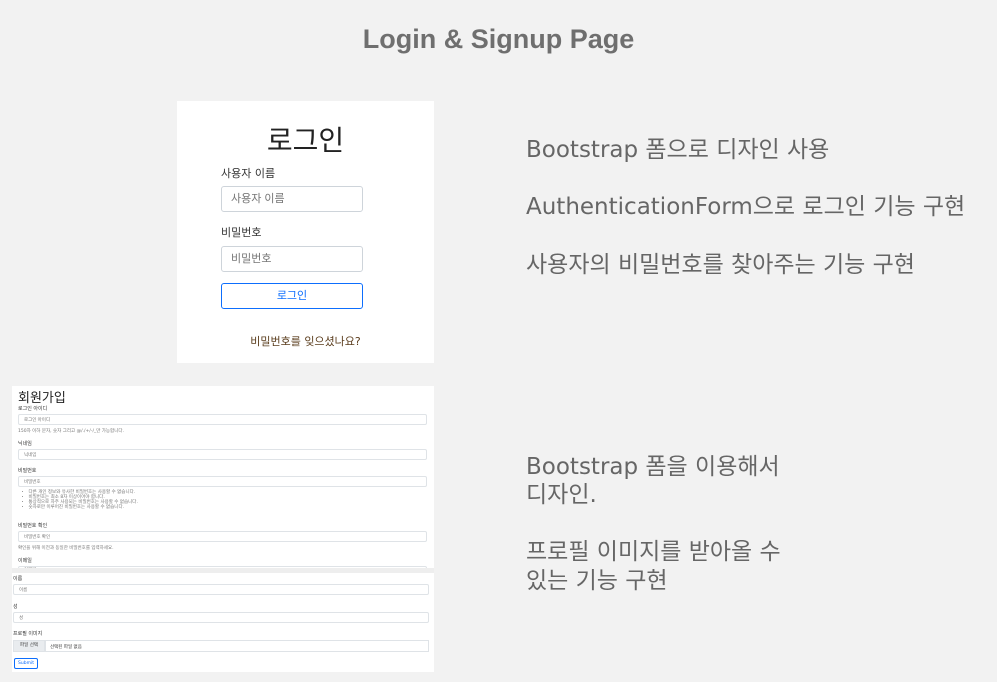 The width and height of the screenshot is (997, 682). Describe the element at coordinates (746, 207) in the screenshot. I see `login-desc-authform: AuthenticationForm으로 로그인 기능 구현` at that location.